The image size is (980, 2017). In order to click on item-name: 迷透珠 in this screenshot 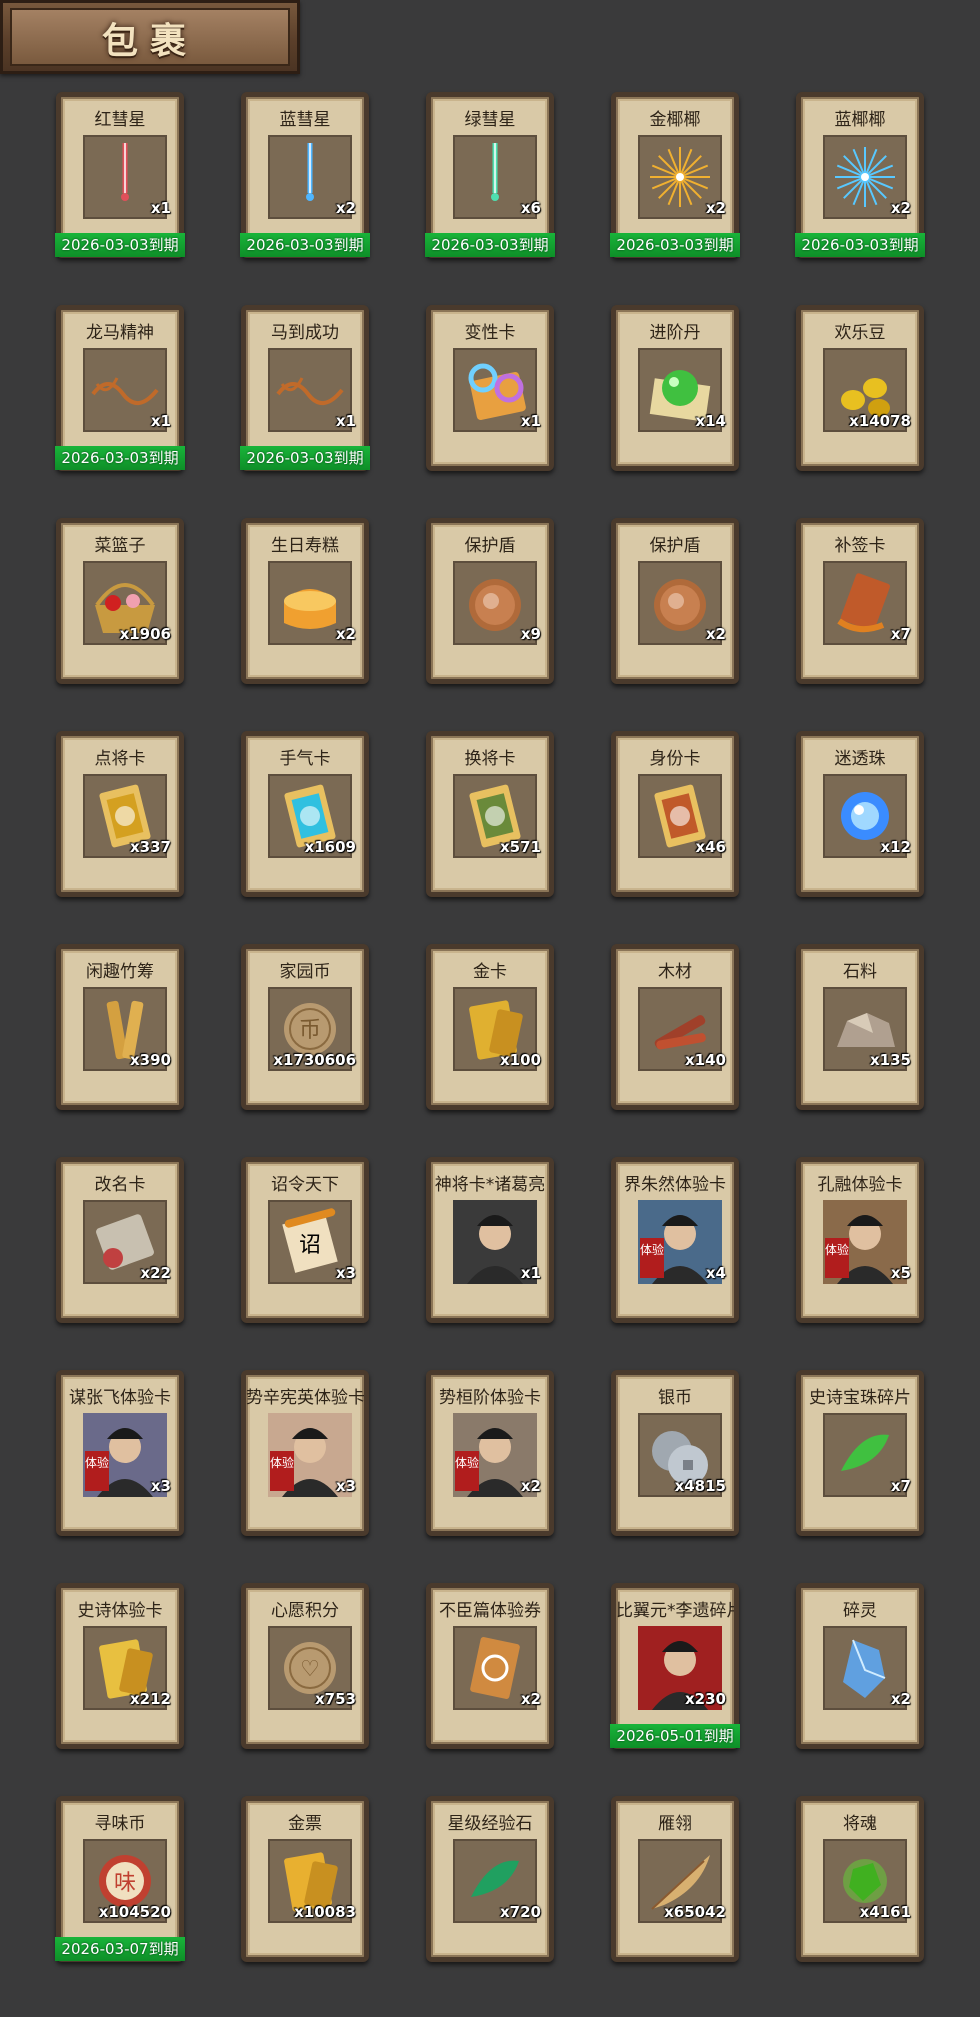, I will do `click(860, 759)`.